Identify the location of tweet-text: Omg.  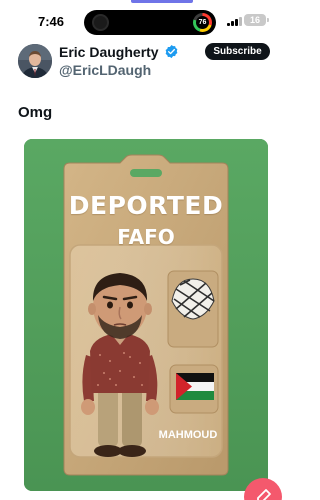
(35, 112).